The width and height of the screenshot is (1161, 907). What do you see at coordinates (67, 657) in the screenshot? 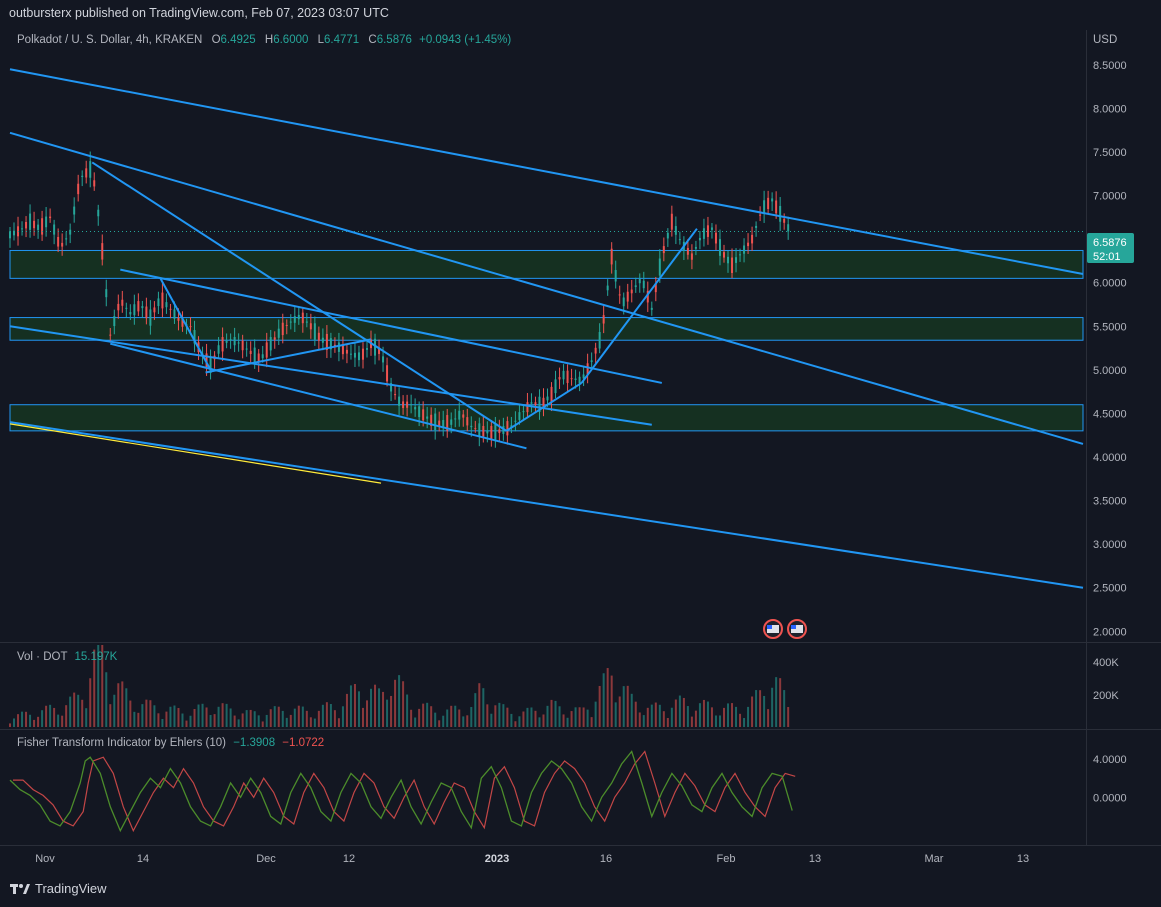
I see `volume-legend: Vol · DOT 15.197K` at bounding box center [67, 657].